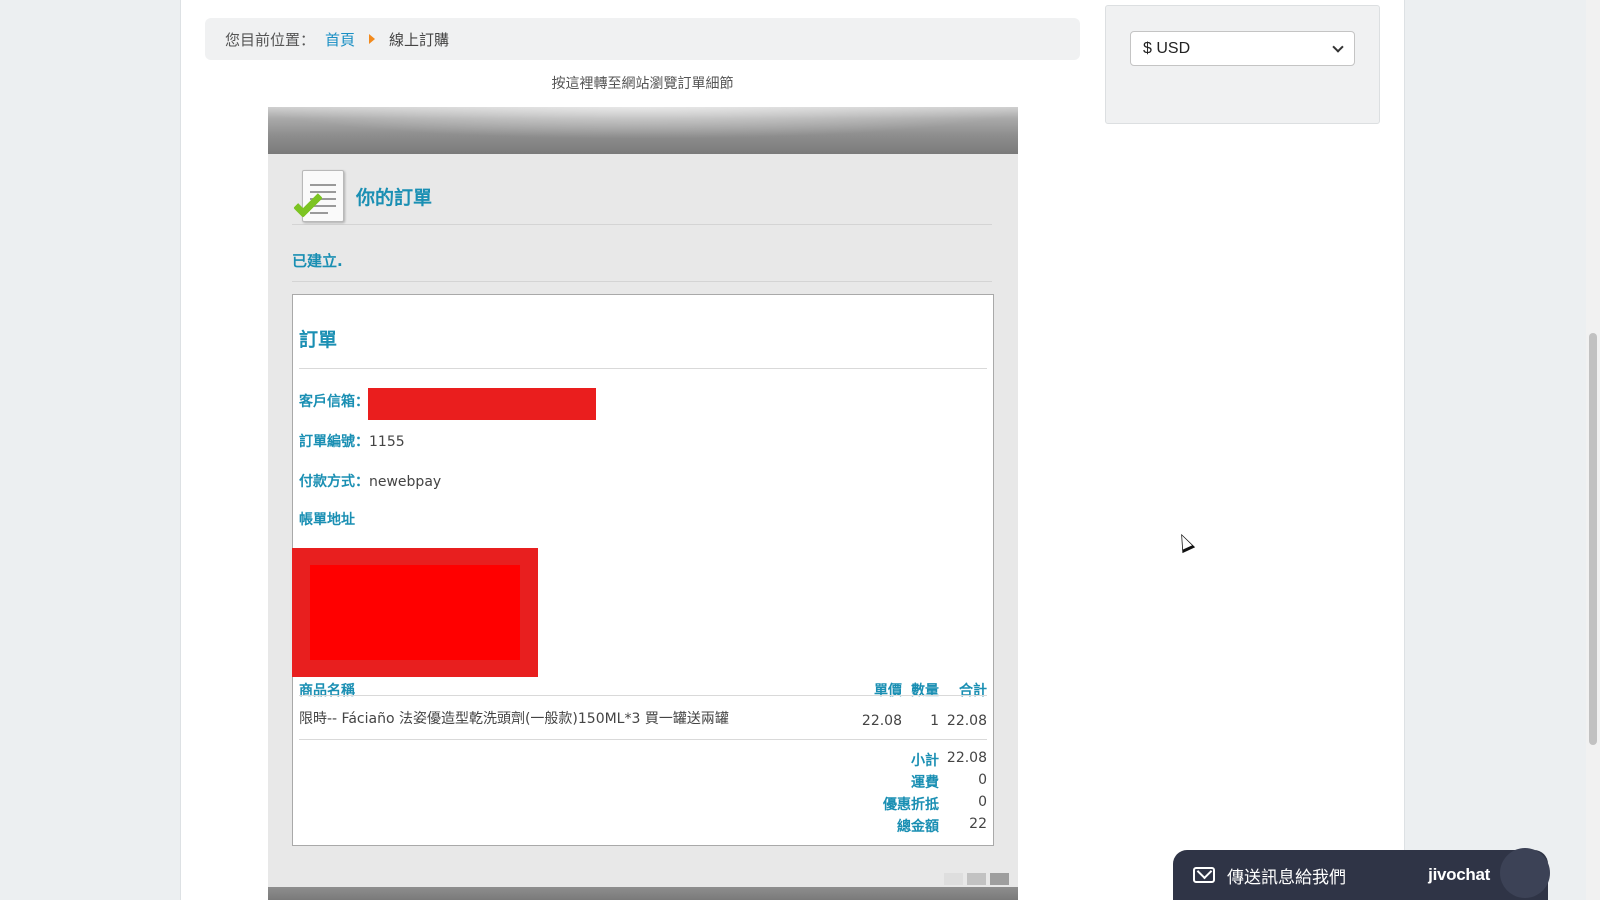 Image resolution: width=1600 pixels, height=900 pixels. I want to click on order-title: 你的訂單, so click(394, 198).